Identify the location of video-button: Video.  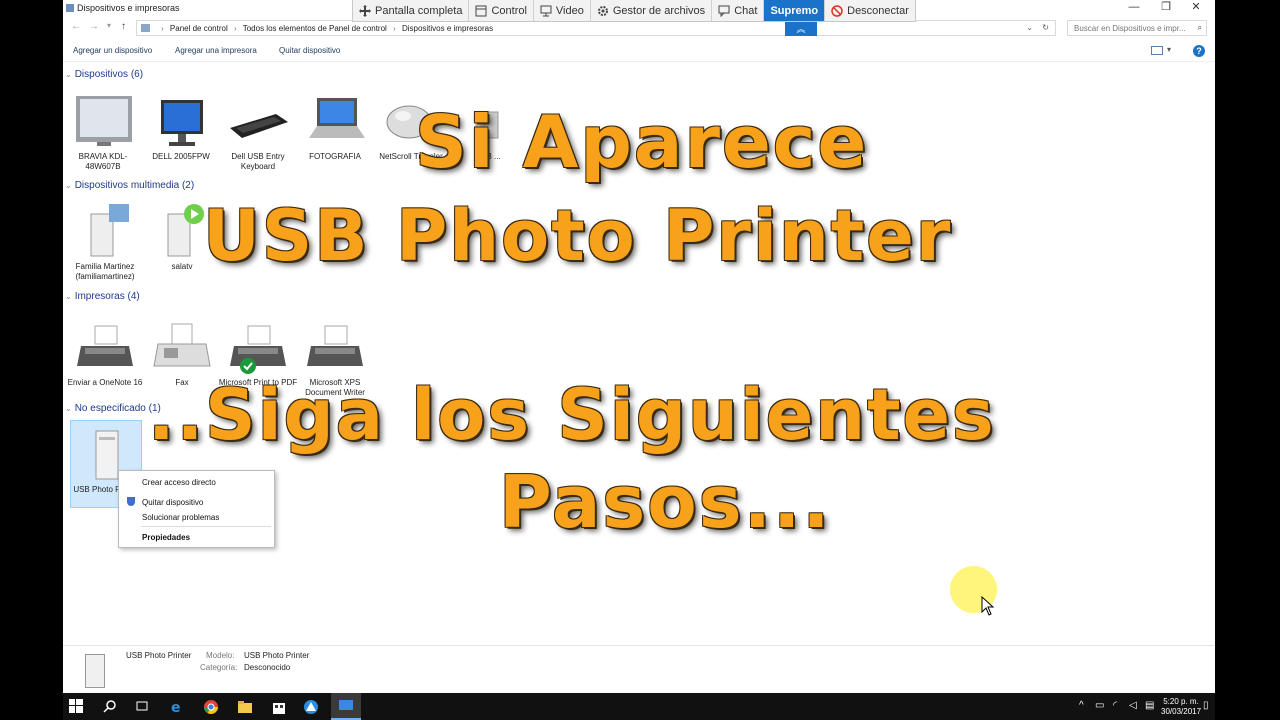
(562, 10).